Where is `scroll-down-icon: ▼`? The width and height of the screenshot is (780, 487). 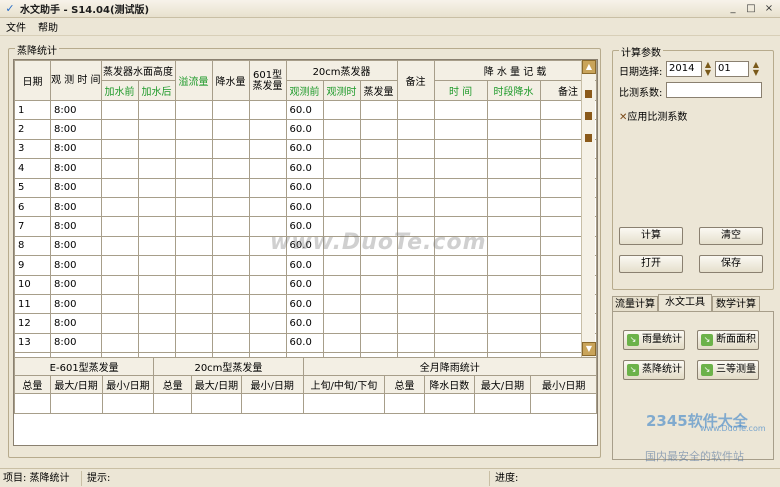 scroll-down-icon: ▼ is located at coordinates (589, 349).